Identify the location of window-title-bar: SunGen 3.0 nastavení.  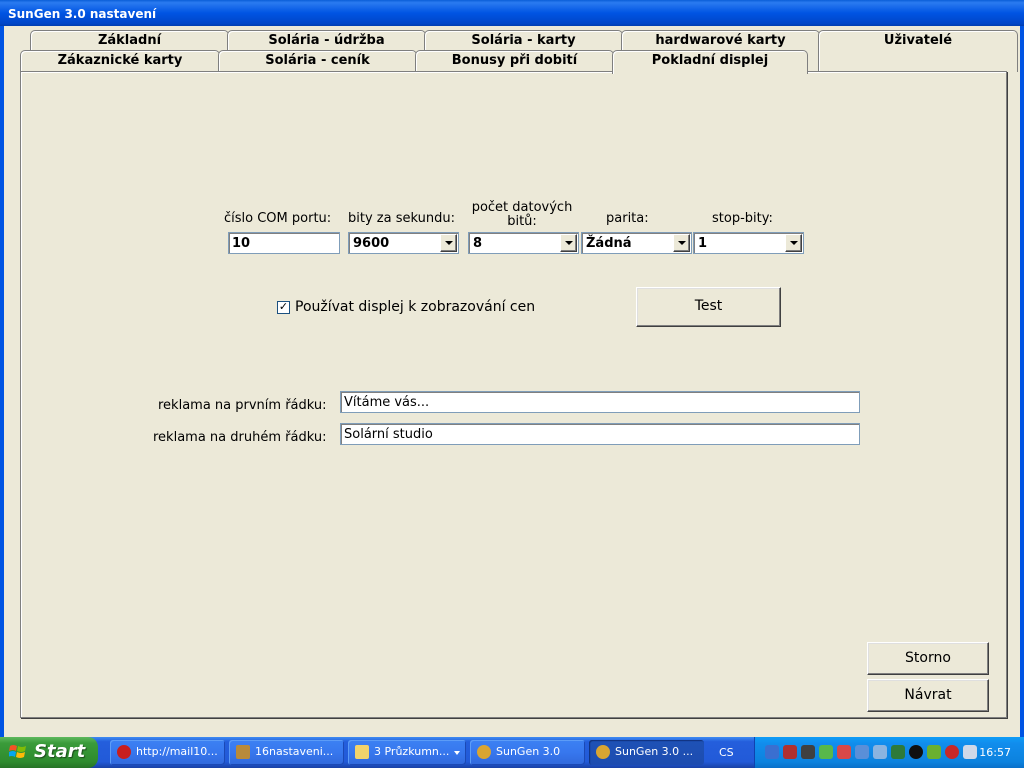
(512, 13).